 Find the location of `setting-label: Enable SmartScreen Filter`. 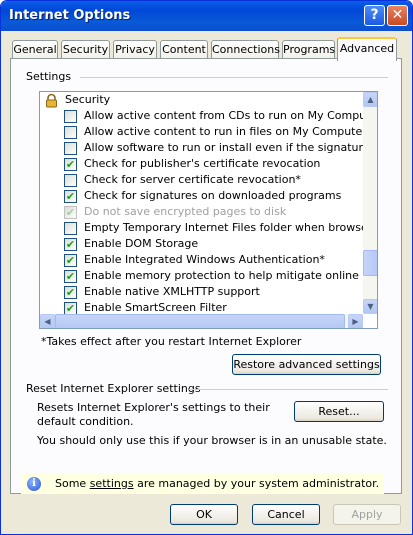

setting-label: Enable SmartScreen Filter is located at coordinates (155, 307).